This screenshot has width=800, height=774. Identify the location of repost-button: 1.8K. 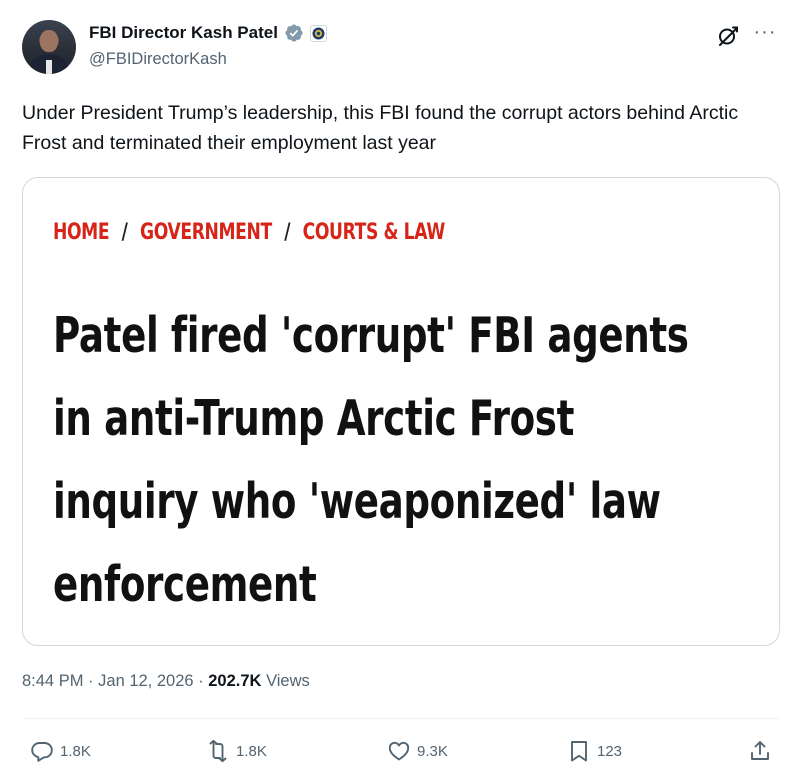
(236, 751).